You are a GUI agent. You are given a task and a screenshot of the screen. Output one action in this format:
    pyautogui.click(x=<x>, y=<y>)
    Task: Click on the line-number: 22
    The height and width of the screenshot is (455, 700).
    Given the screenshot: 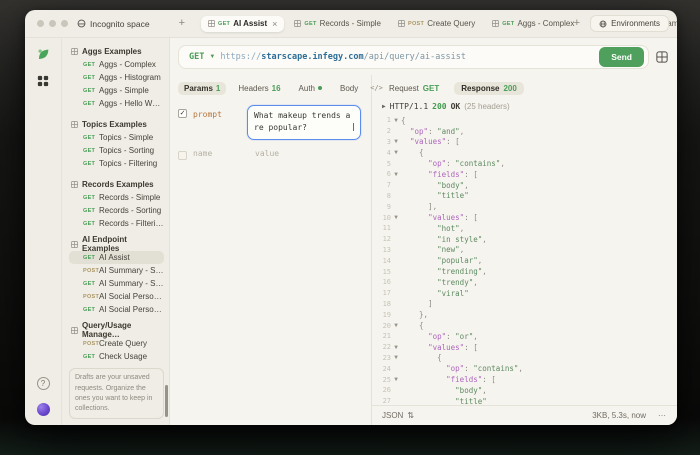 What is the action you would take?
    pyautogui.click(x=386, y=347)
    